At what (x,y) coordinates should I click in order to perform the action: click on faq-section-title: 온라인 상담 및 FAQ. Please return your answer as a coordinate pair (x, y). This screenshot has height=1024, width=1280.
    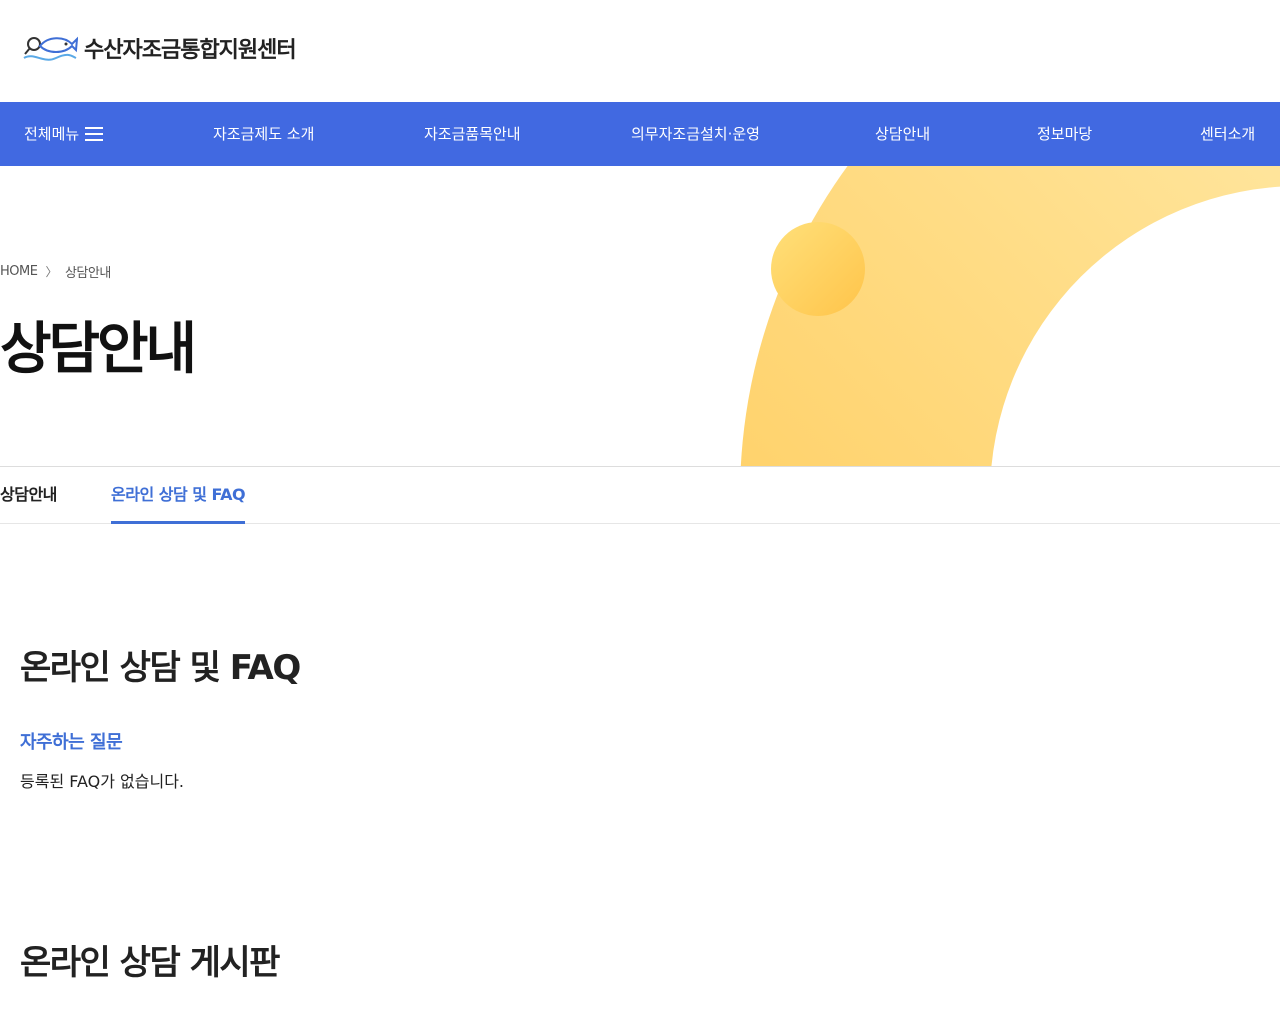
    Looking at the image, I should click on (160, 668).